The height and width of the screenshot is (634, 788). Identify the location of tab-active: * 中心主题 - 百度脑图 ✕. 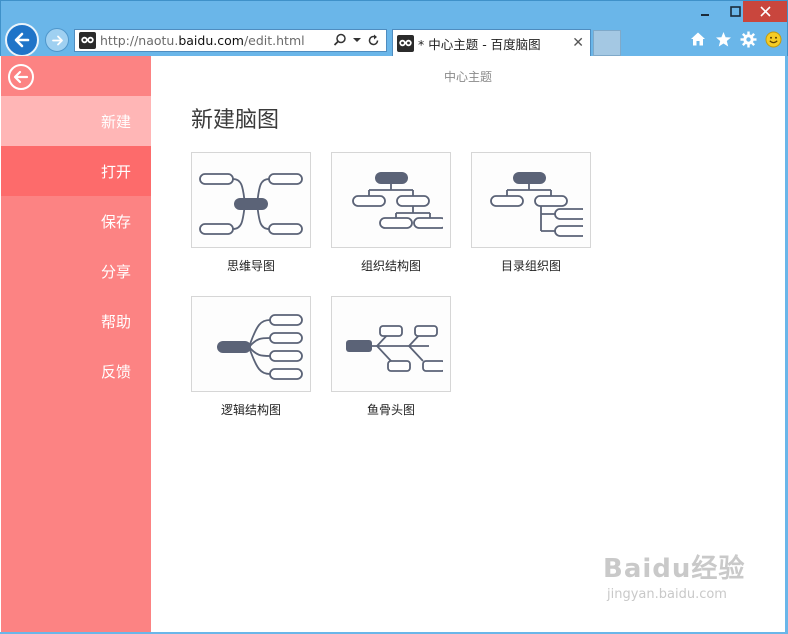
(491, 43).